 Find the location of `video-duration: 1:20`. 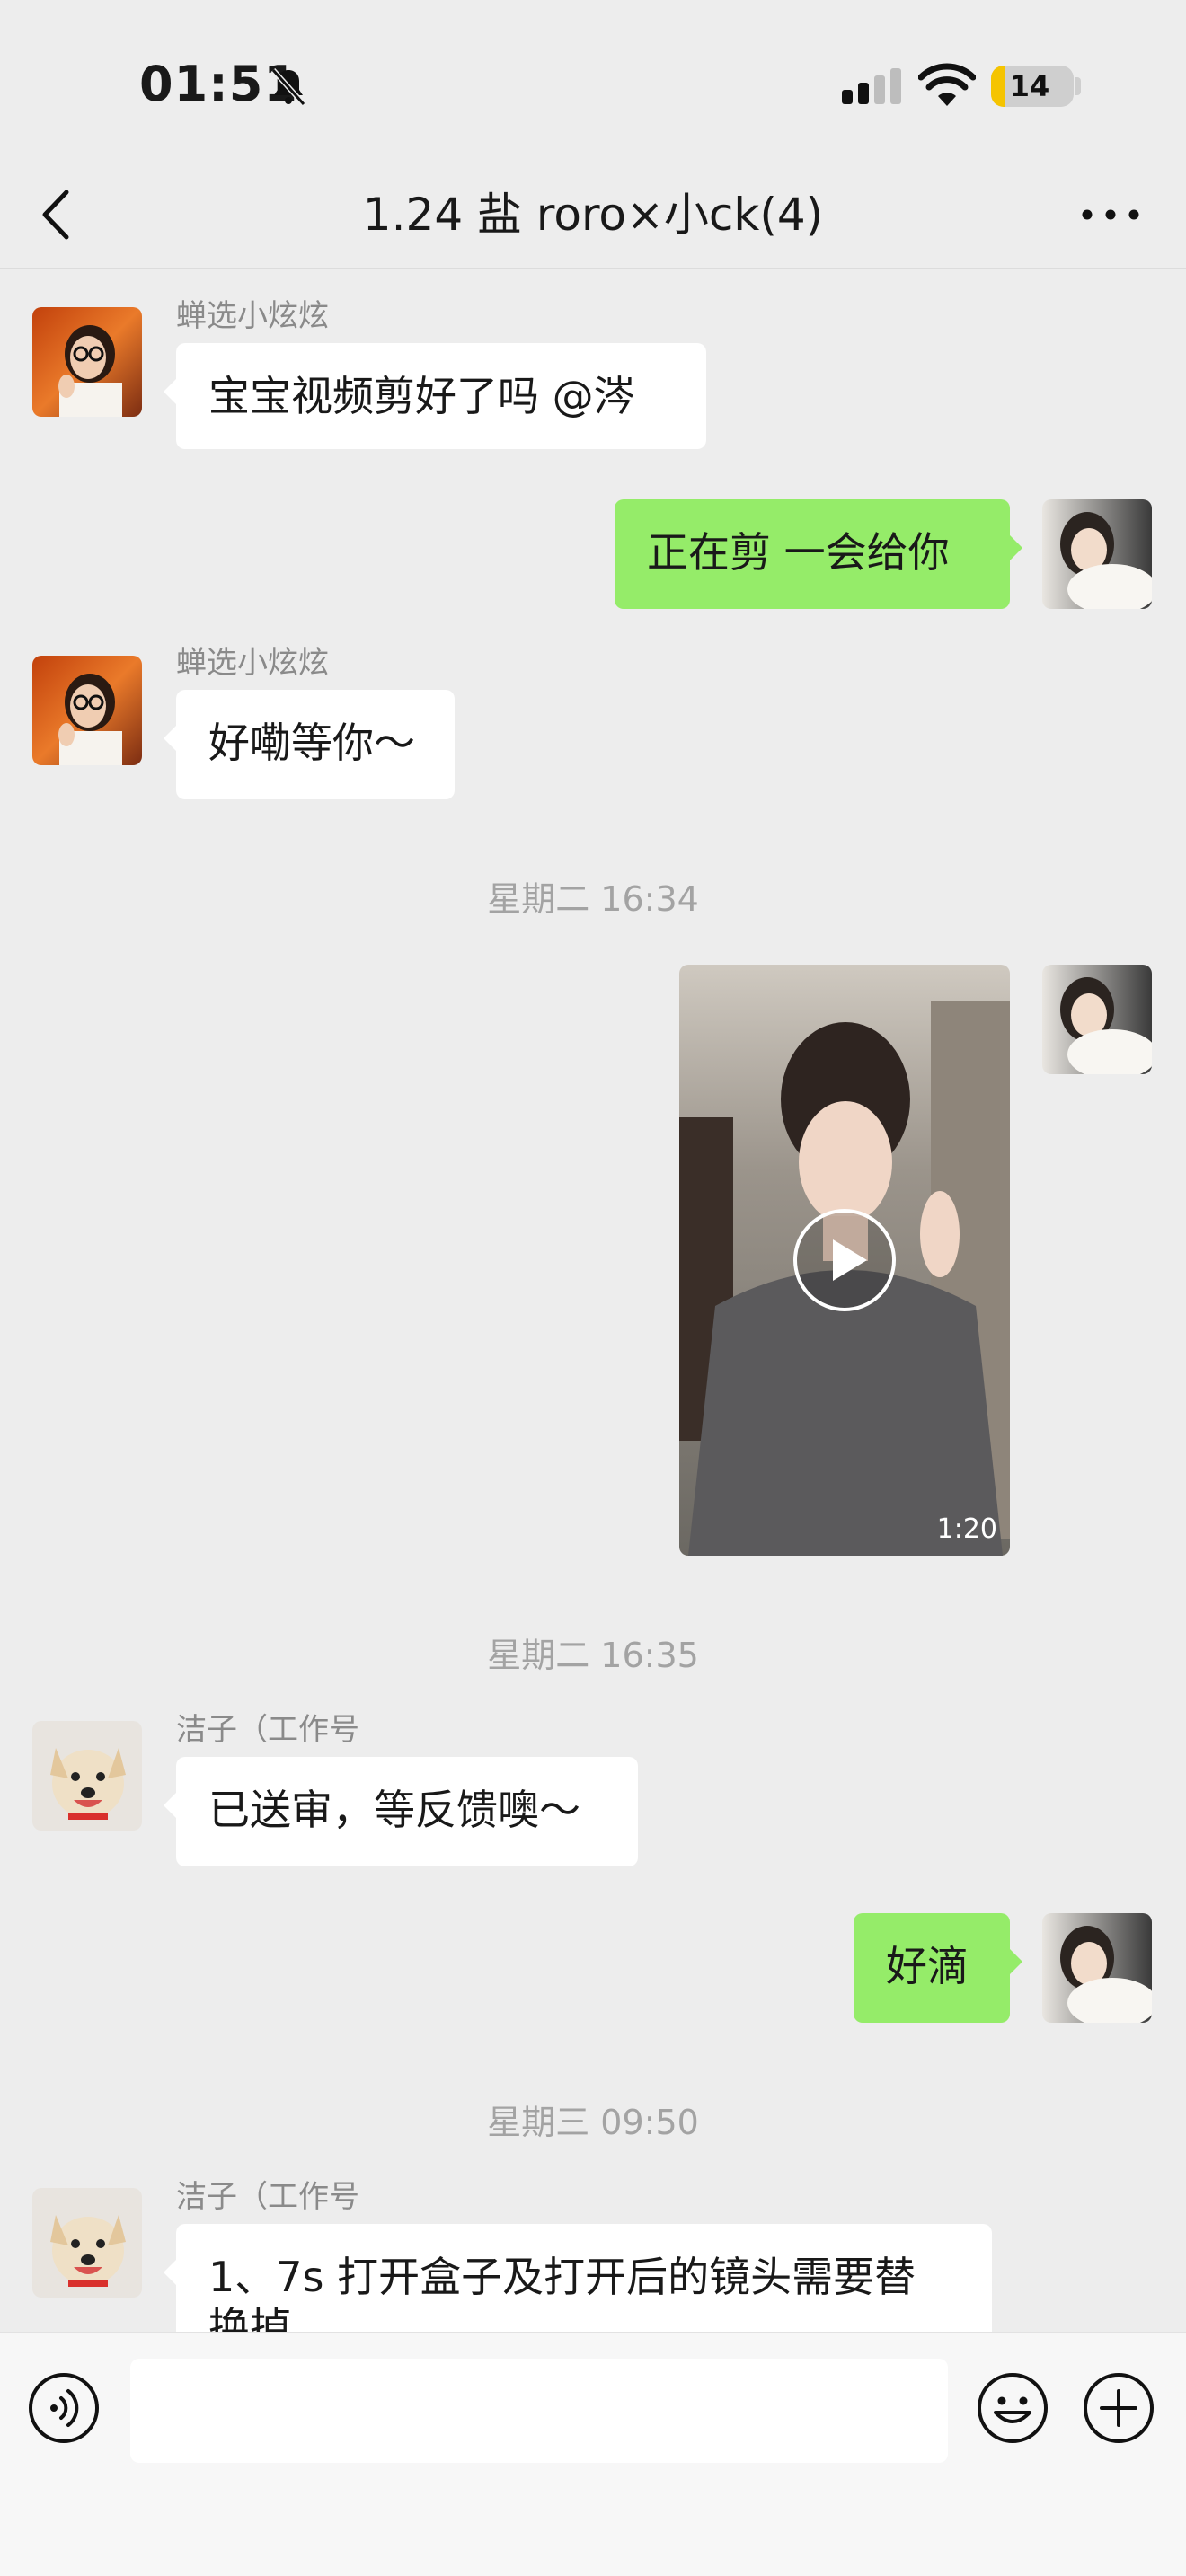

video-duration: 1:20 is located at coordinates (966, 1529).